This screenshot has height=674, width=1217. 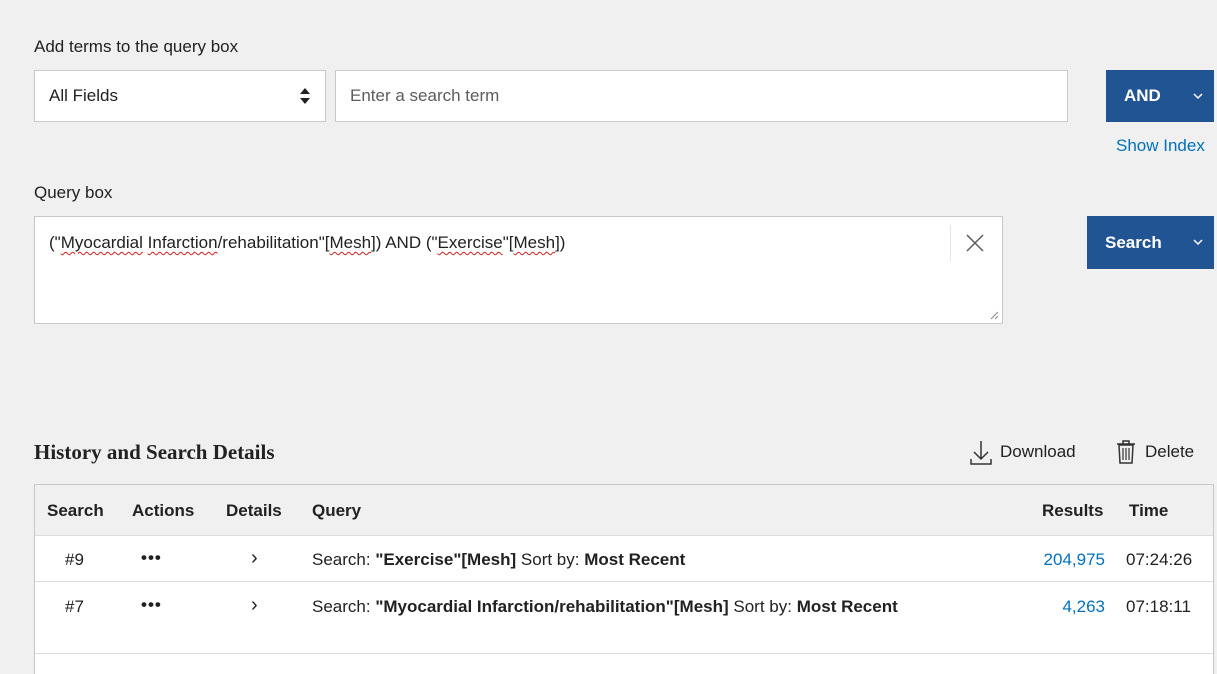 I want to click on show-index-link: Show Index, so click(x=1160, y=146).